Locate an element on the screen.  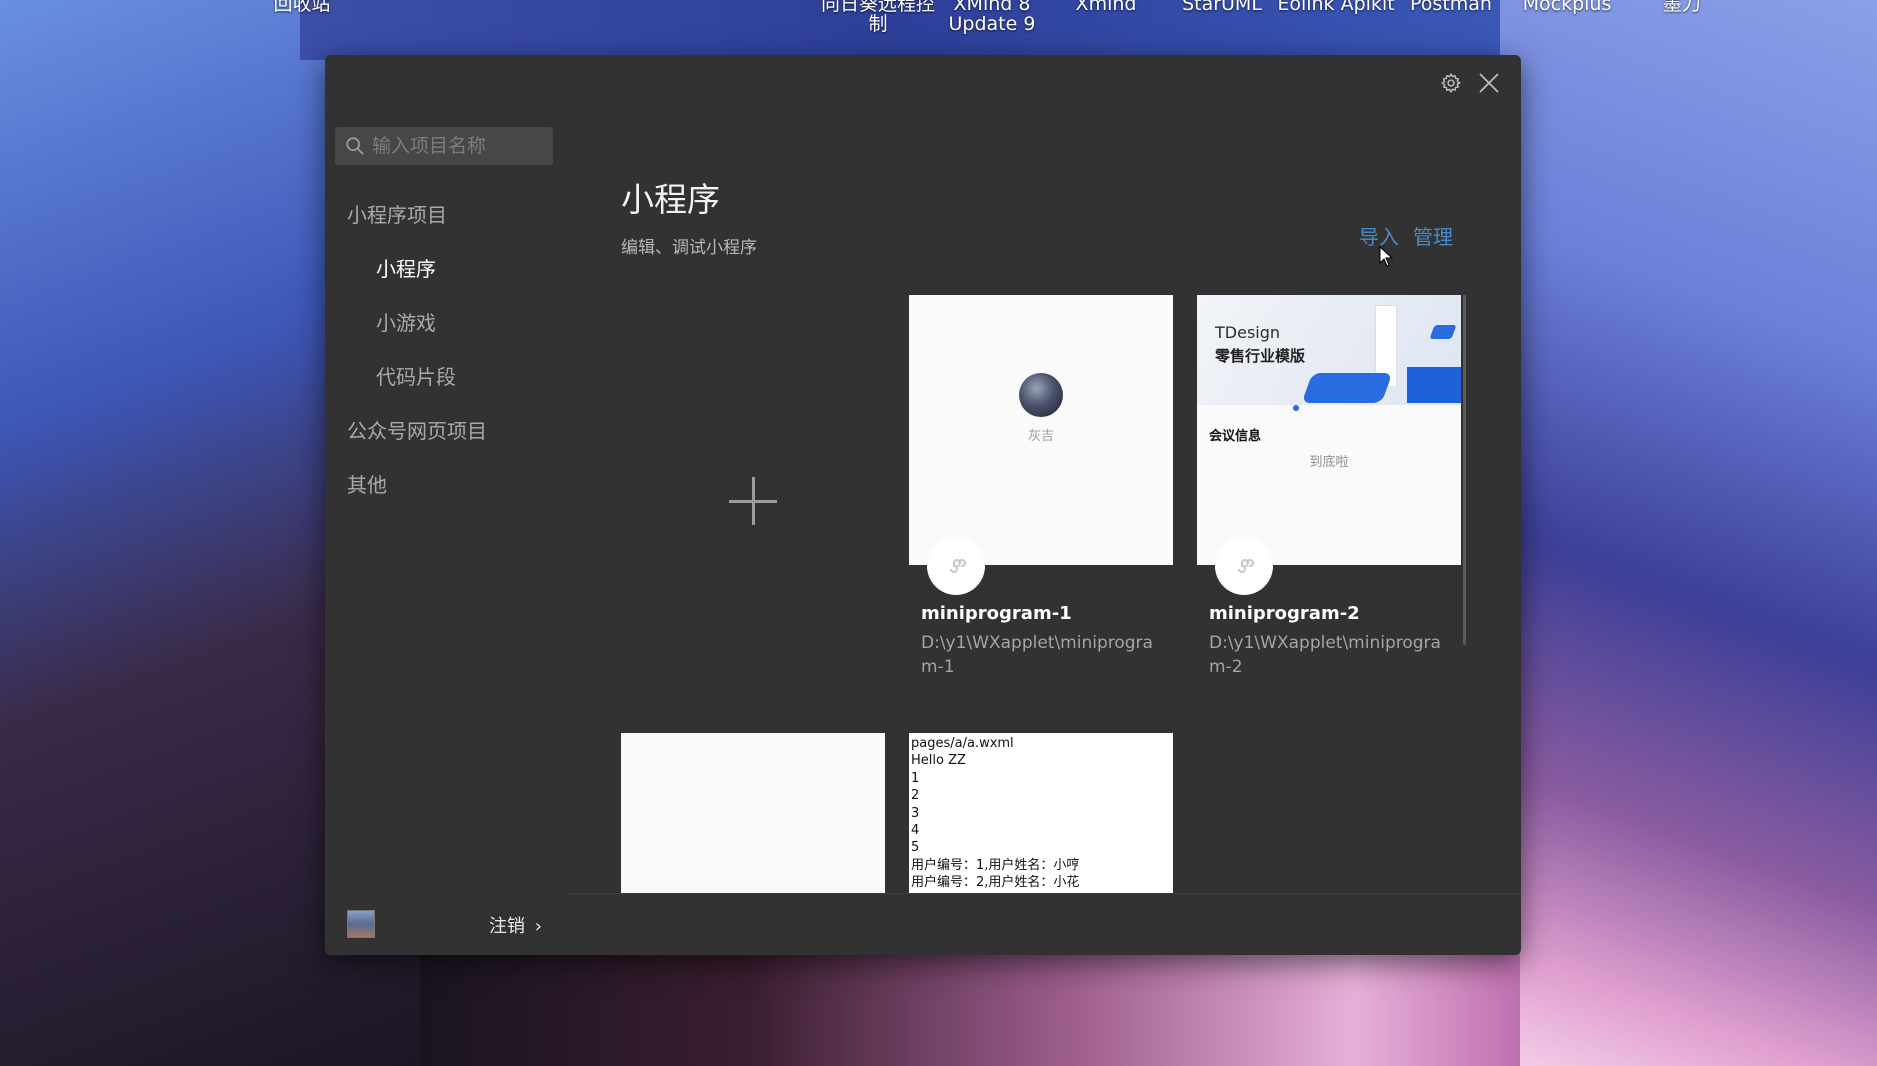
sidebar-group-official-account-web: 公众号网页项目 is located at coordinates (417, 429).